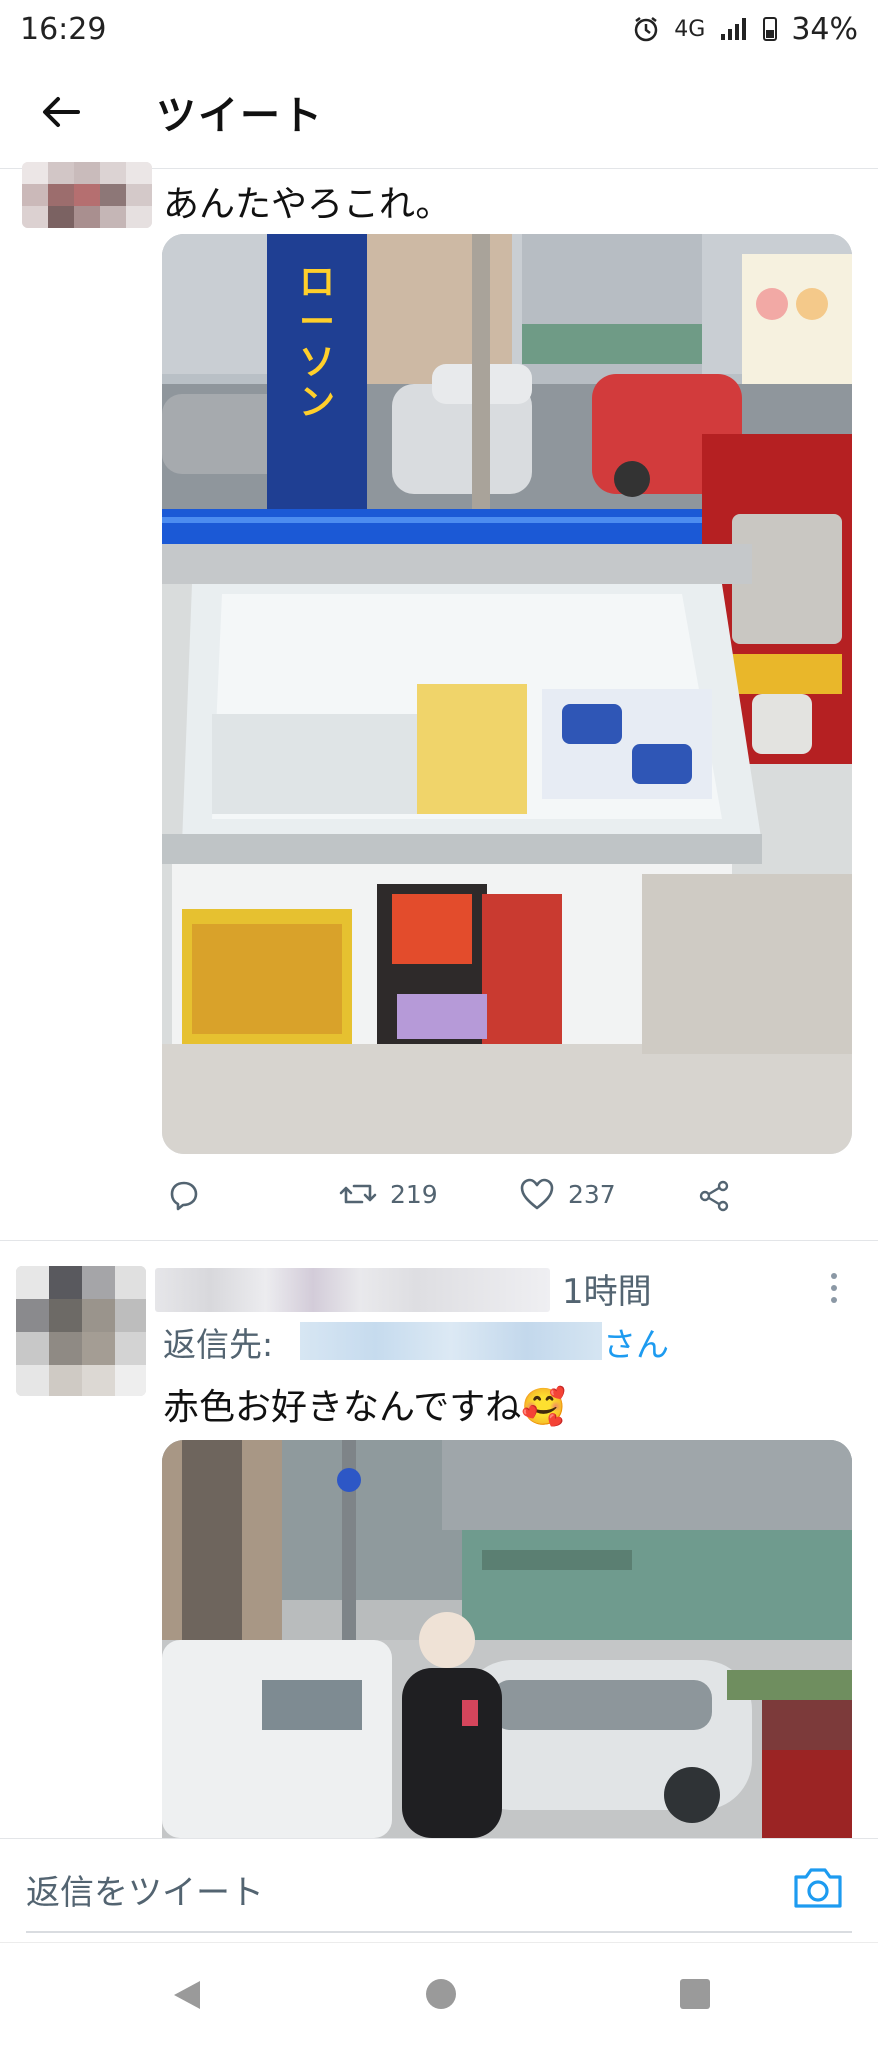 Image resolution: width=878 pixels, height=2048 pixels. What do you see at coordinates (81, 1331) in the screenshot?
I see `reply-avatar` at bounding box center [81, 1331].